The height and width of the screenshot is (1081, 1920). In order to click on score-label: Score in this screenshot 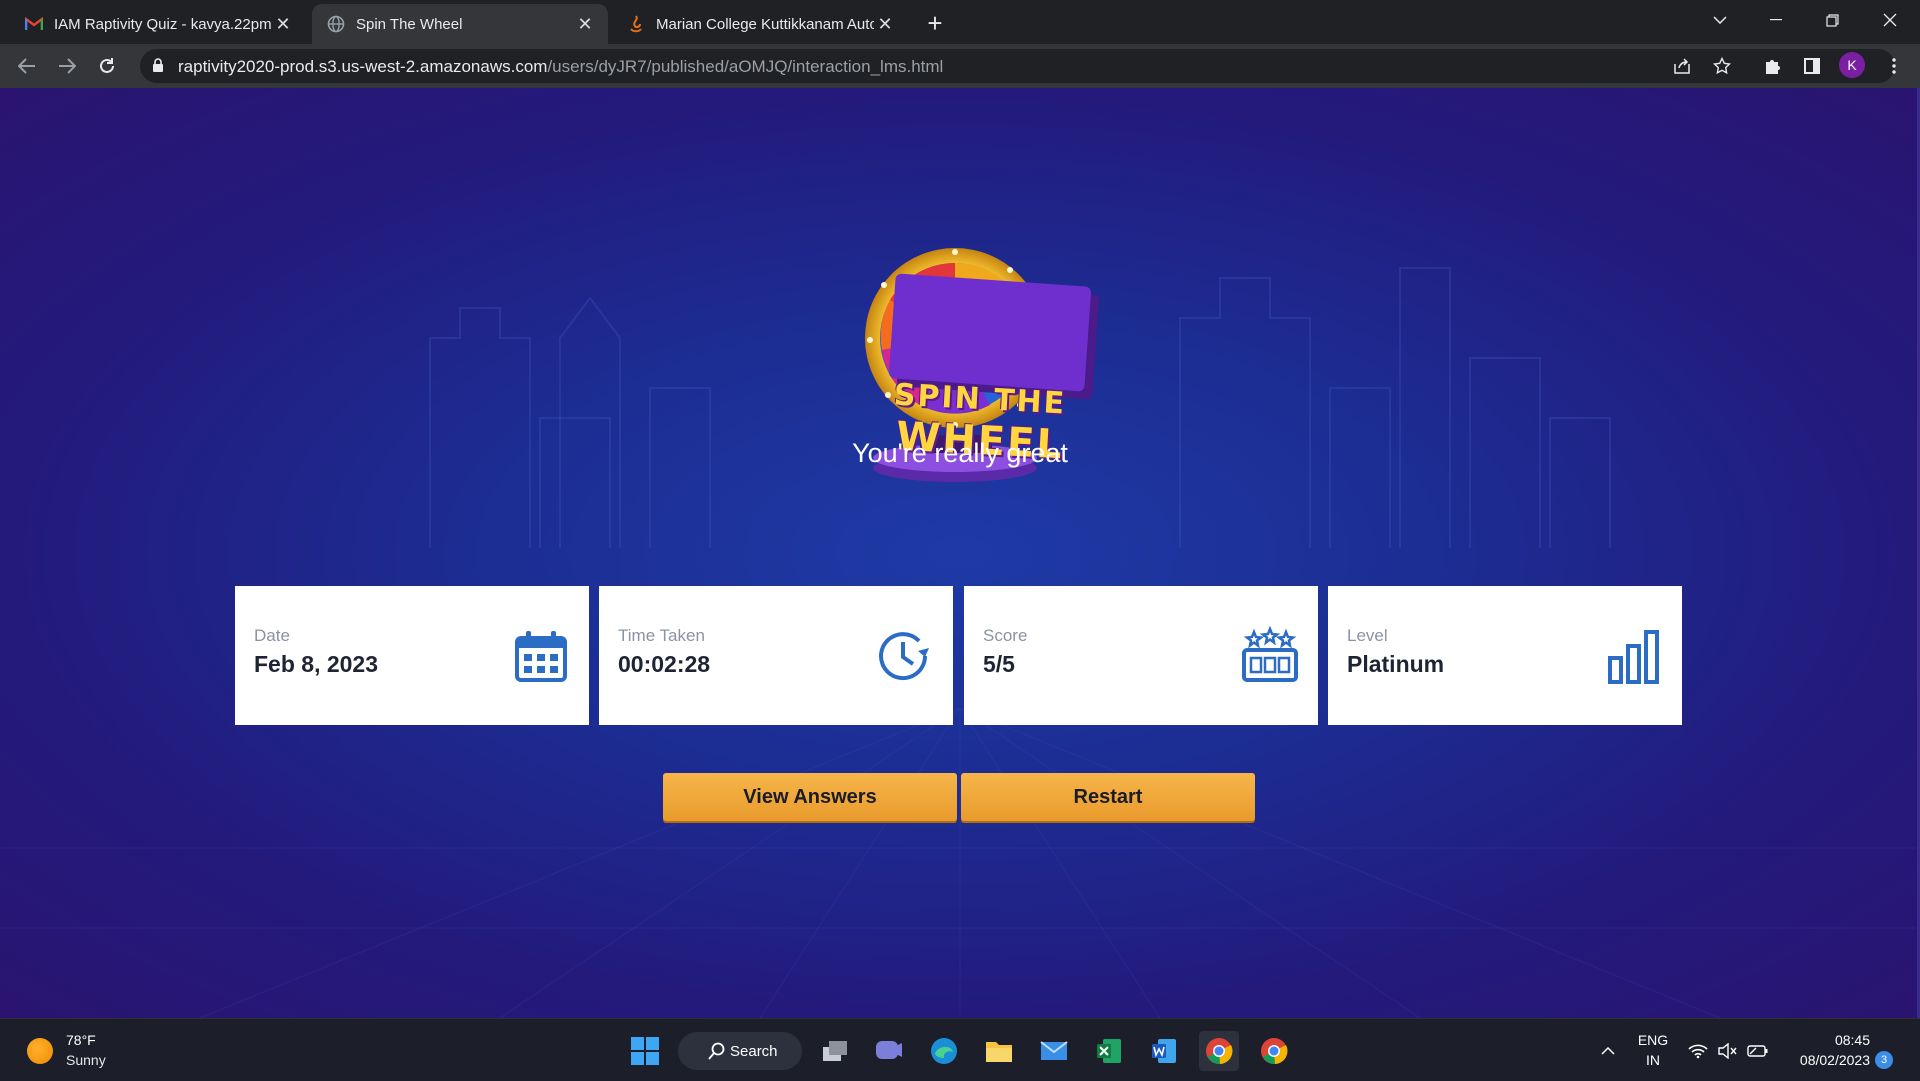, I will do `click(1005, 635)`.